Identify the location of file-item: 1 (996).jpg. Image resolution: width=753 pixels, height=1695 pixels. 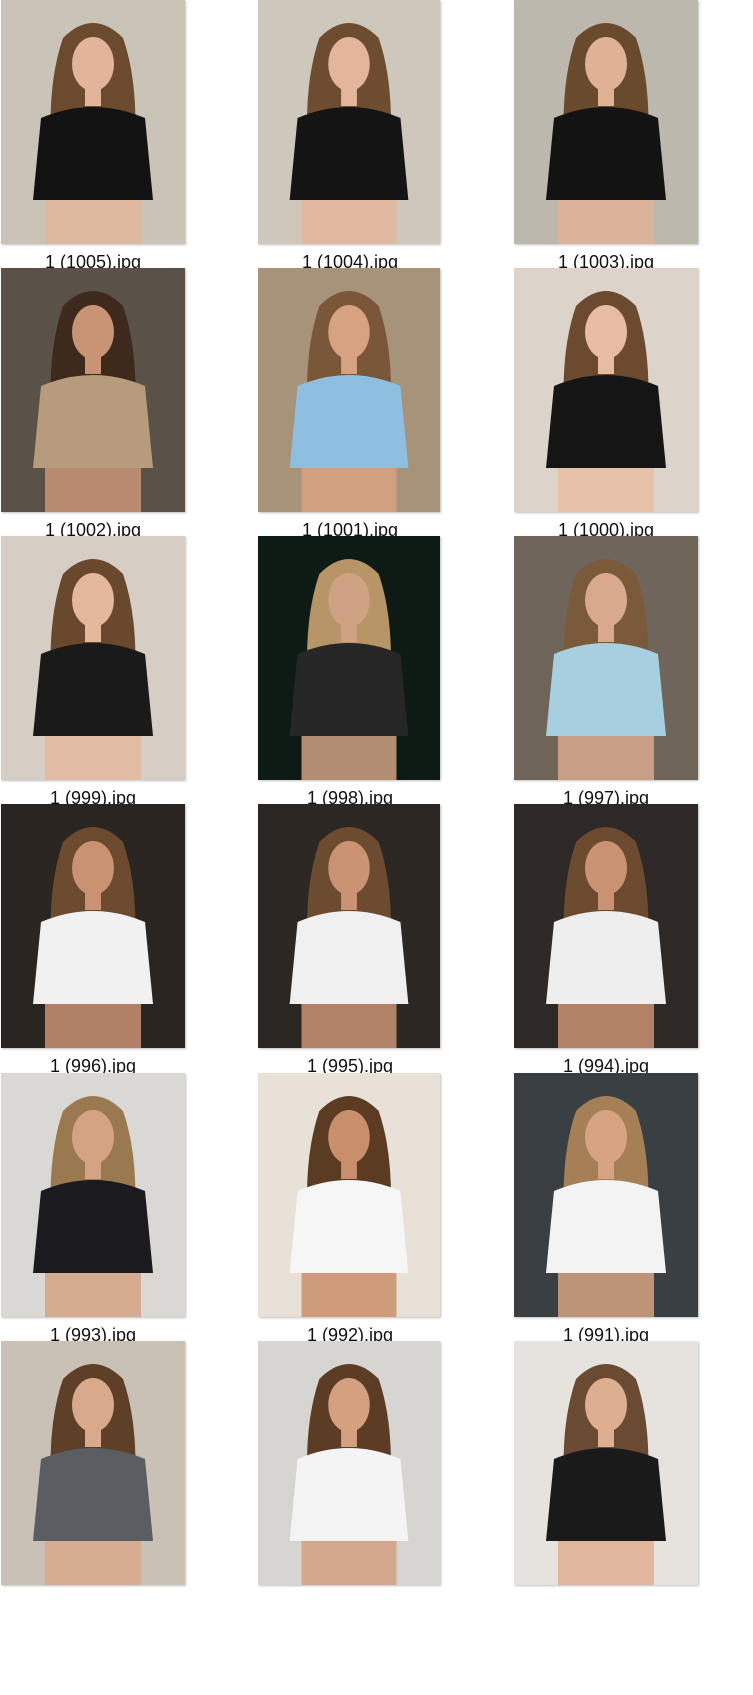
(100, 949).